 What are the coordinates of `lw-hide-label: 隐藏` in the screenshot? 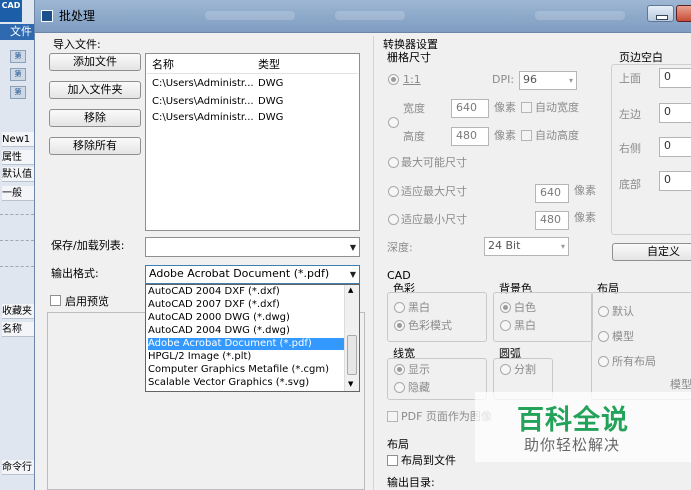 It's located at (419, 387).